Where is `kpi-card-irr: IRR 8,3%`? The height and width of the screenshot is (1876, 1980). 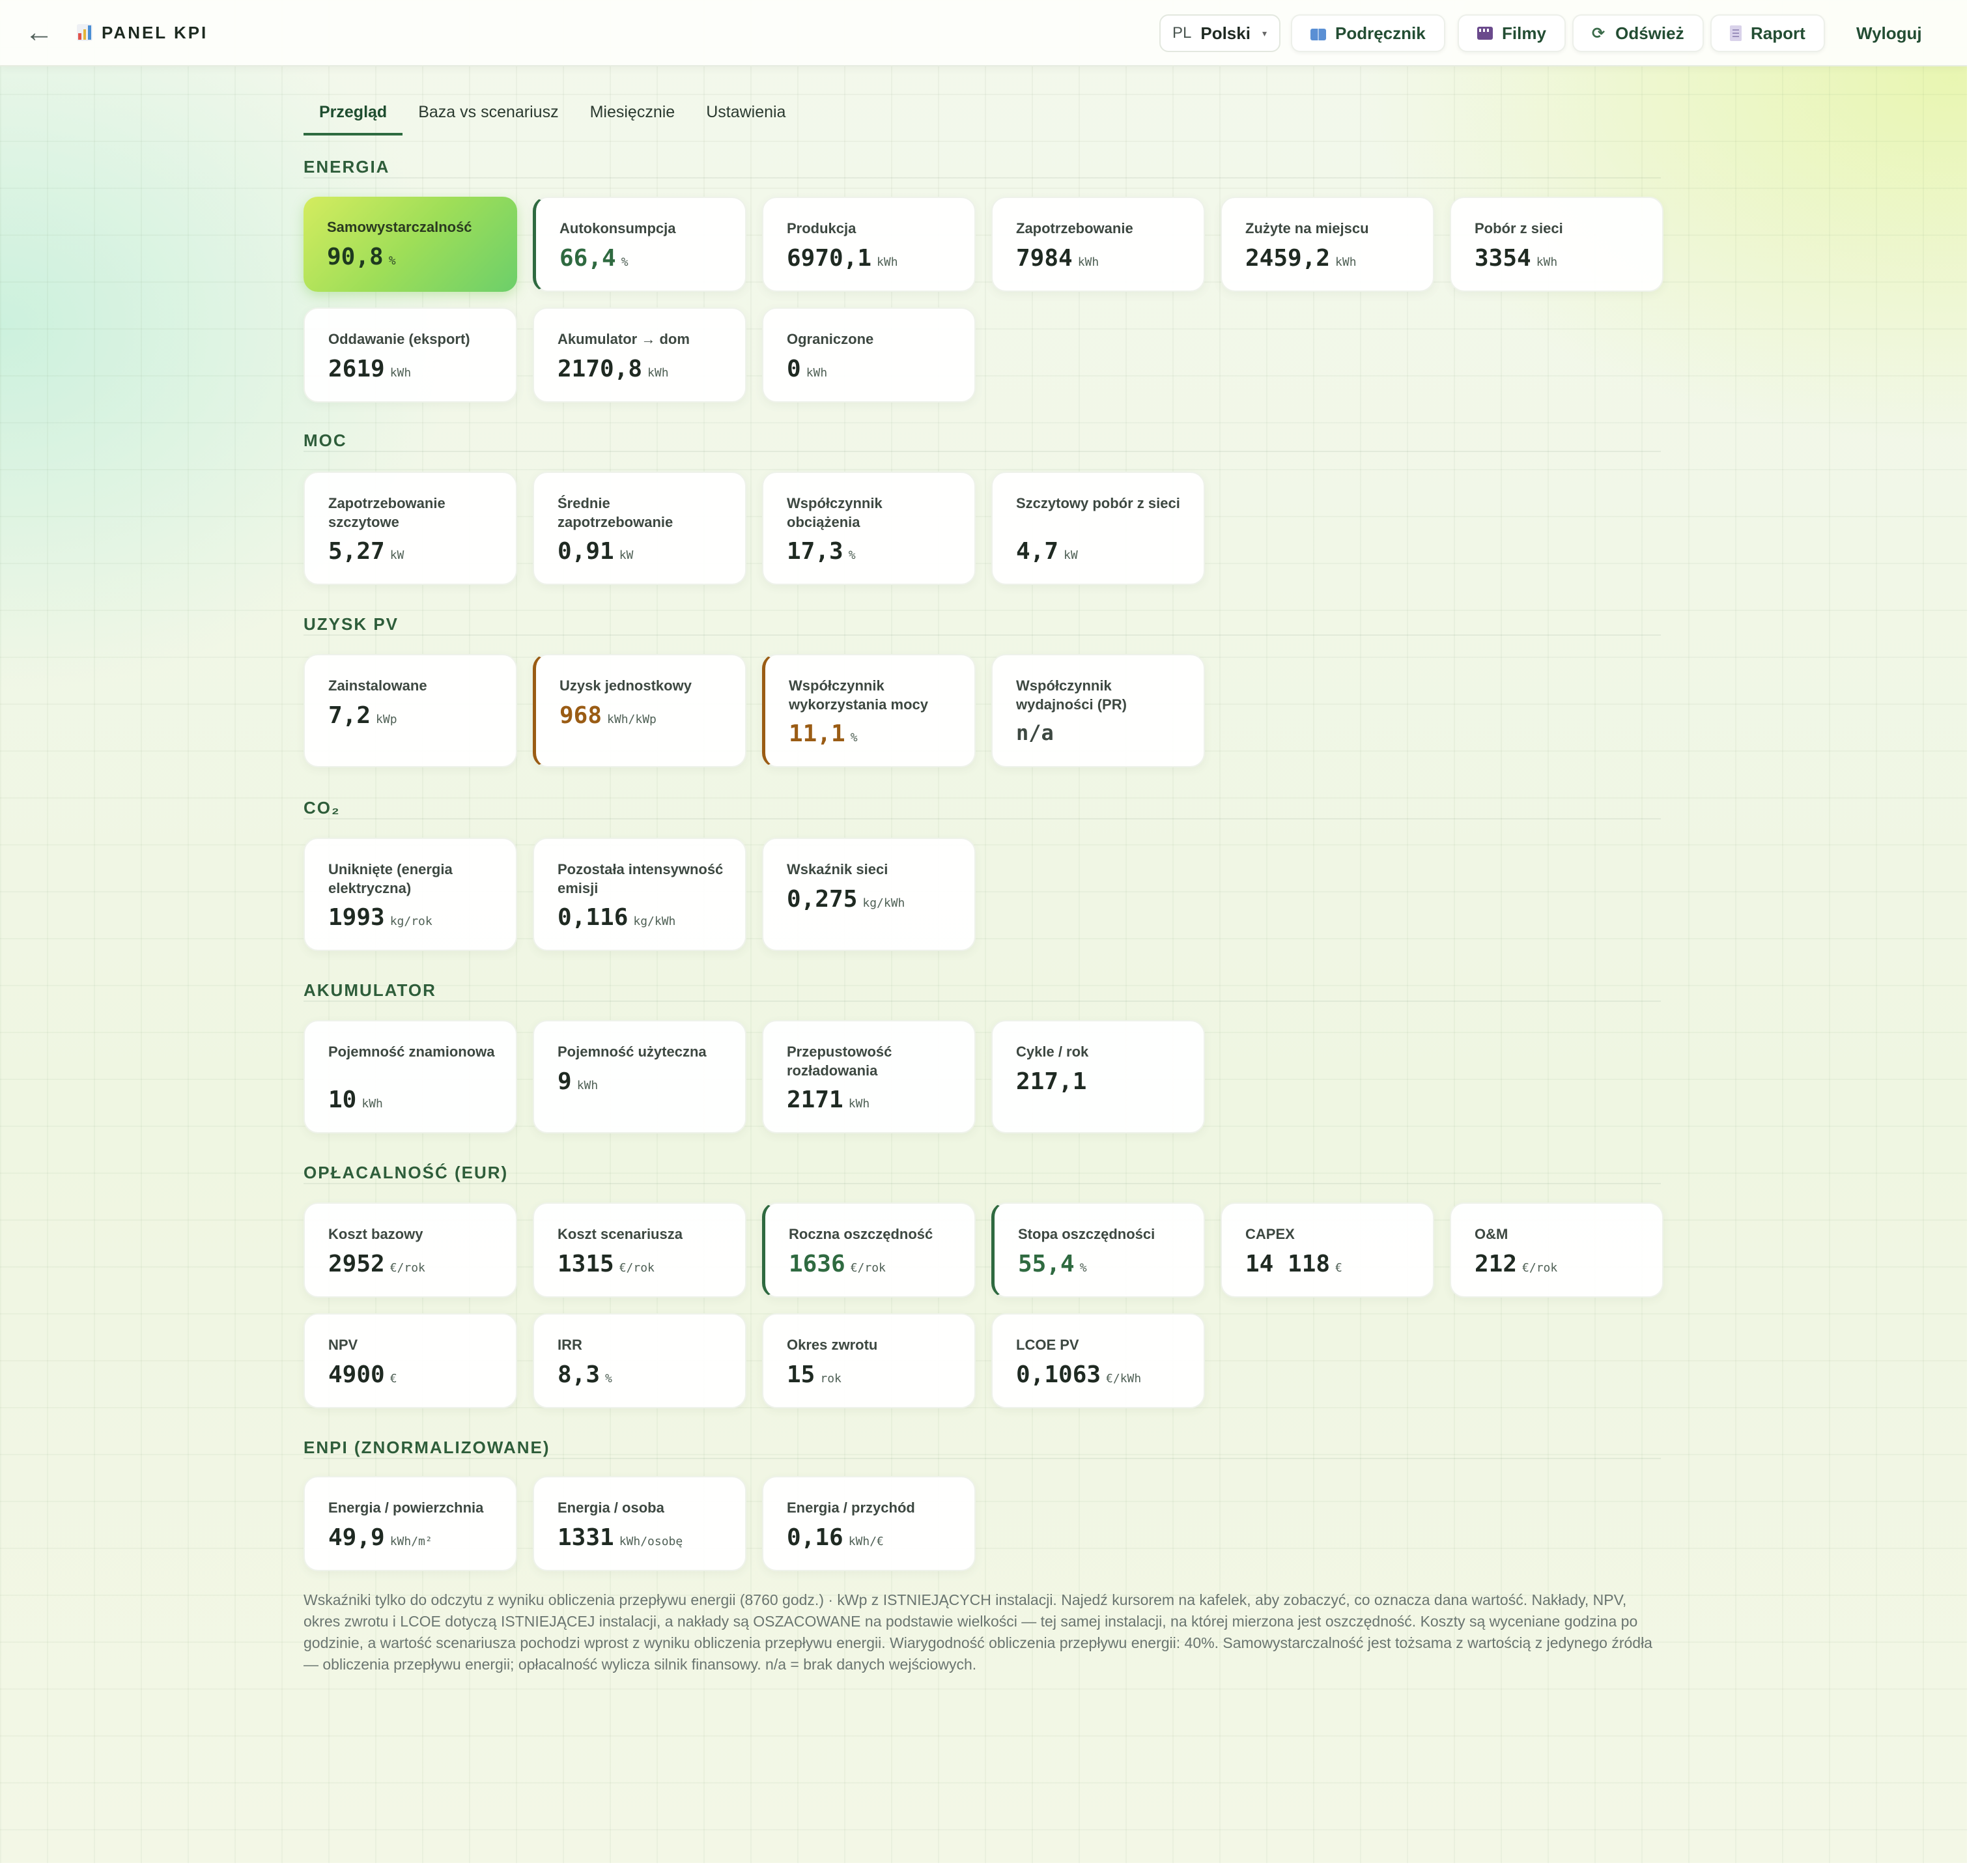 kpi-card-irr: IRR 8,3% is located at coordinates (639, 1360).